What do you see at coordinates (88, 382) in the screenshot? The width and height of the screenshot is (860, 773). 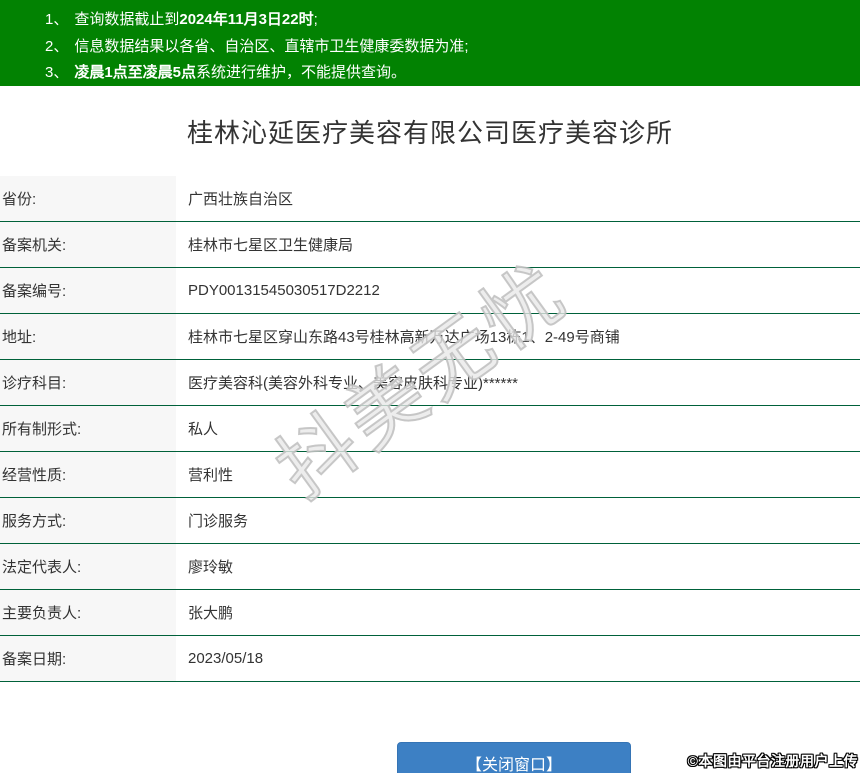 I see `row-label: 诊疗科目:` at bounding box center [88, 382].